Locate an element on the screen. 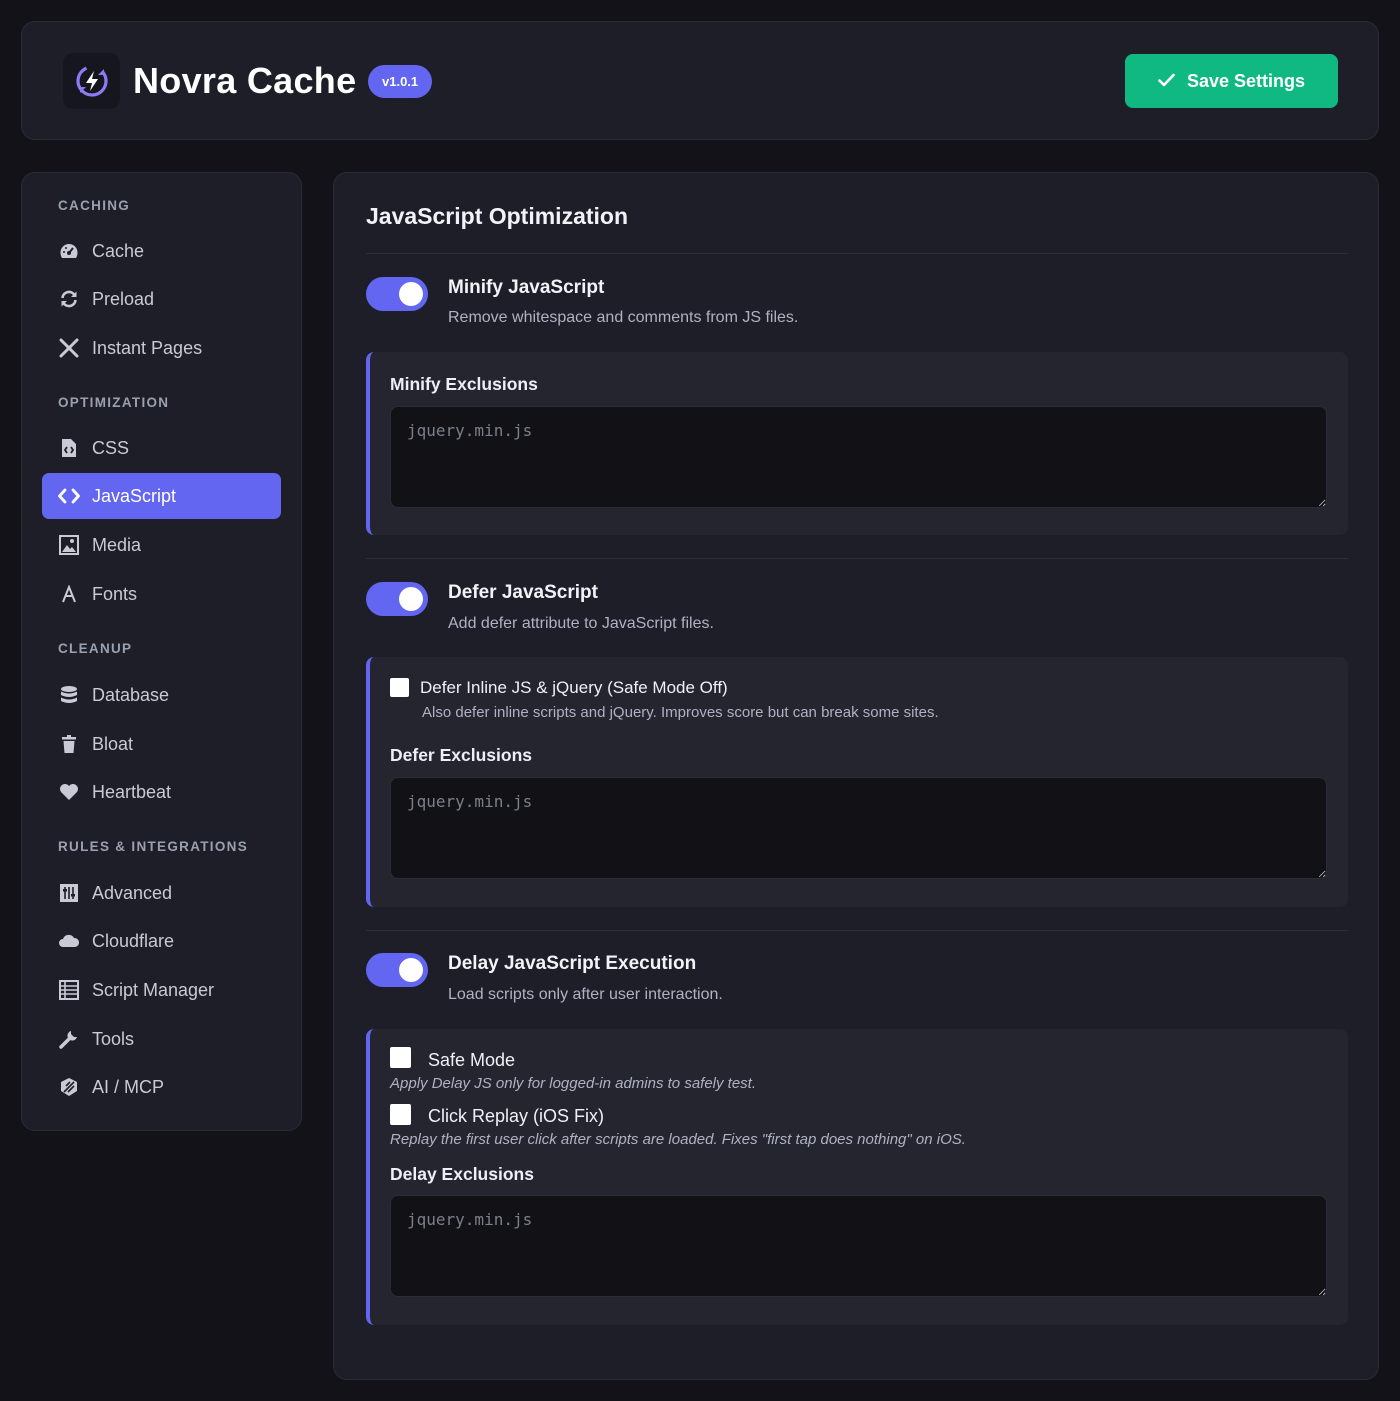  delay-js-title: Delay JavaScript Execution is located at coordinates (572, 963).